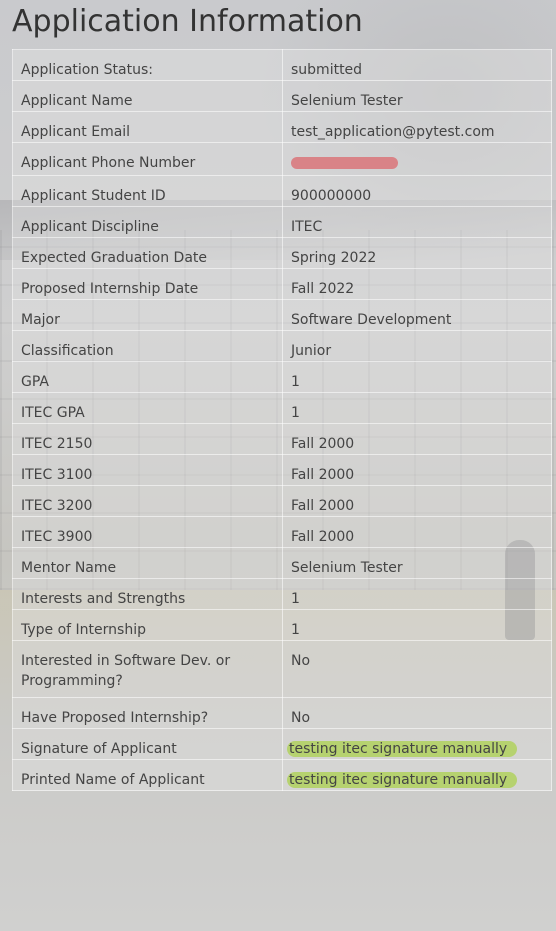 This screenshot has height=931, width=556. What do you see at coordinates (187, 21) in the screenshot?
I see `page-title: Application Information` at bounding box center [187, 21].